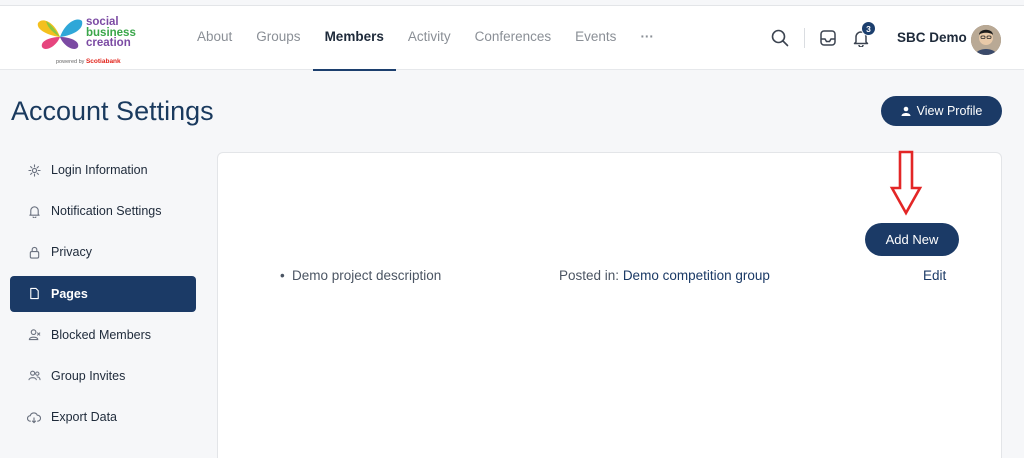 The image size is (1024, 458). Describe the element at coordinates (34, 417) in the screenshot. I see `cloud-download-icon` at that location.